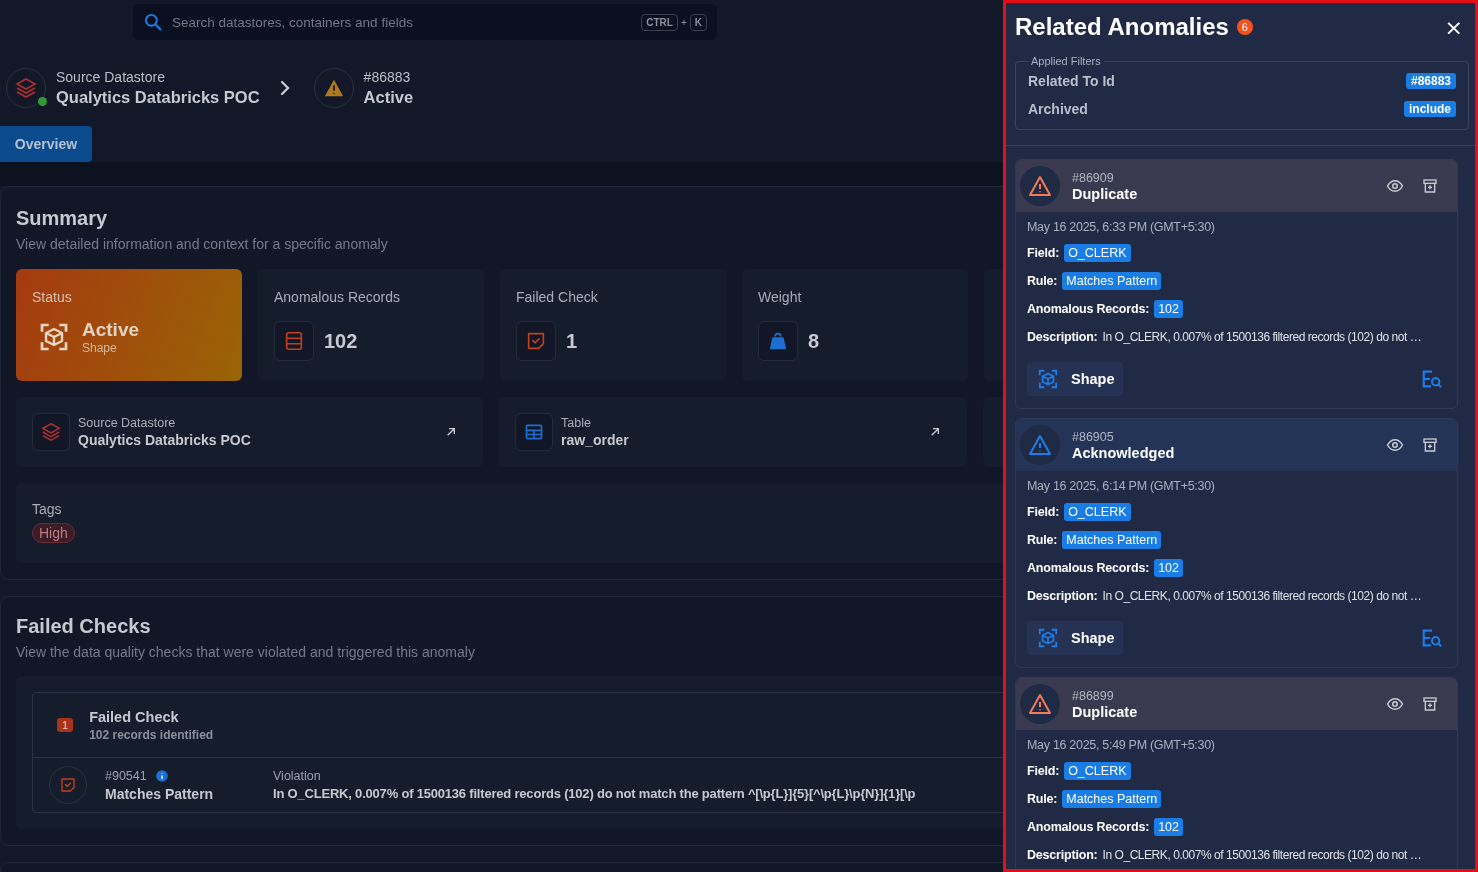 The width and height of the screenshot is (1478, 872). Describe the element at coordinates (62, 218) in the screenshot. I see `section-title: Summary` at that location.